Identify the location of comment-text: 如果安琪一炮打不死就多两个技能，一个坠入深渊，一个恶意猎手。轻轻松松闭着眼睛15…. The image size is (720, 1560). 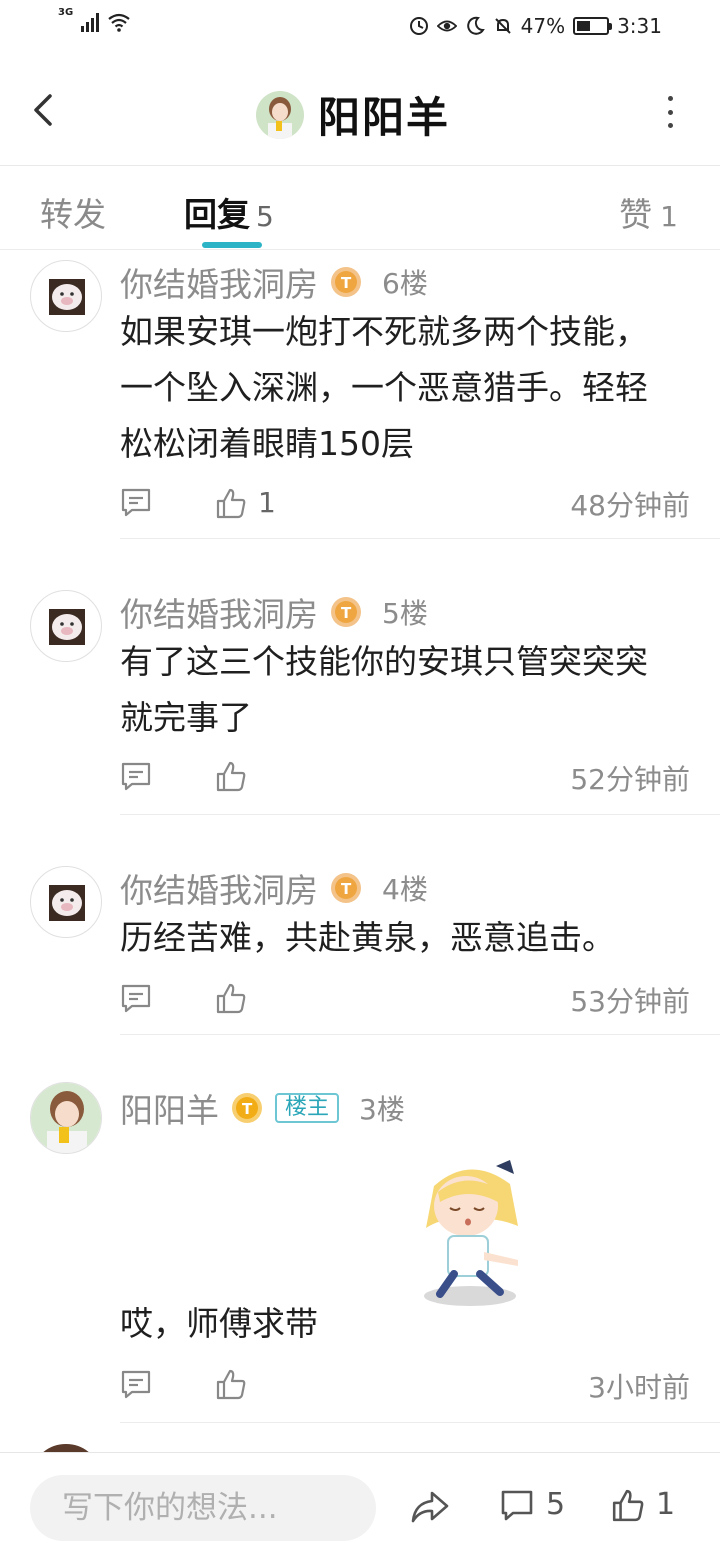
(384, 387).